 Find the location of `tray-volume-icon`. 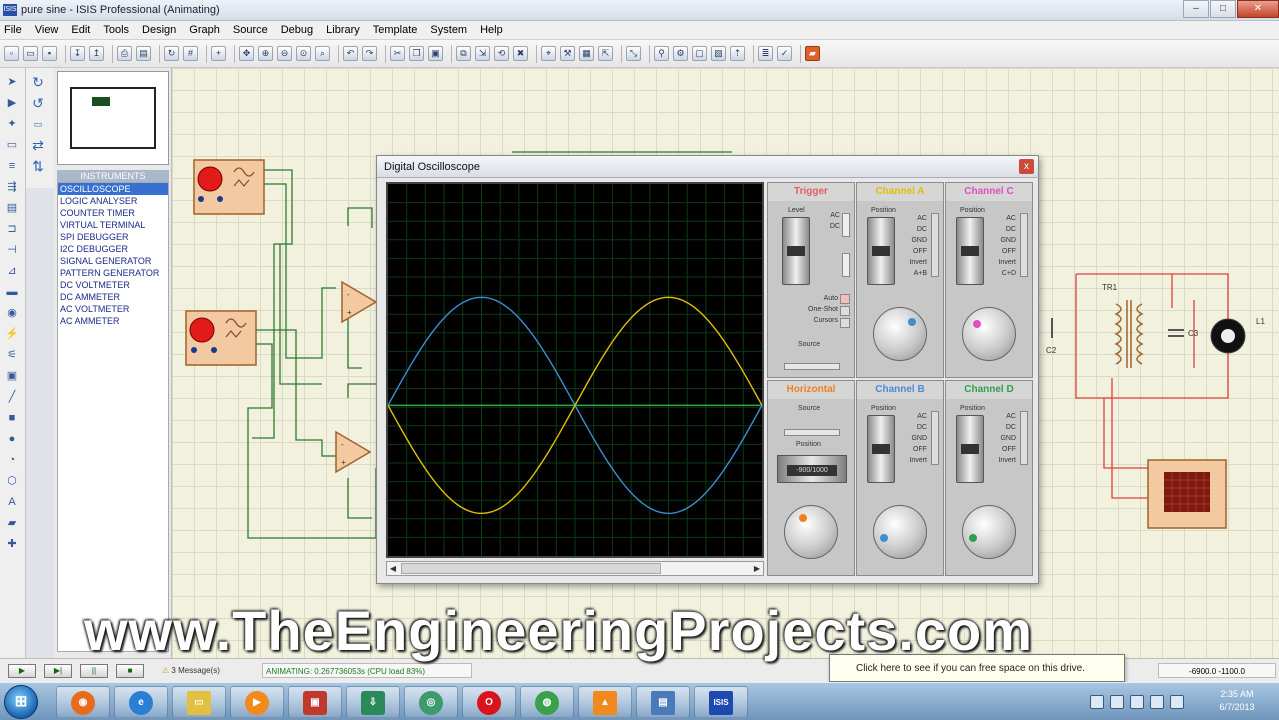

tray-volume-icon is located at coordinates (1177, 702).